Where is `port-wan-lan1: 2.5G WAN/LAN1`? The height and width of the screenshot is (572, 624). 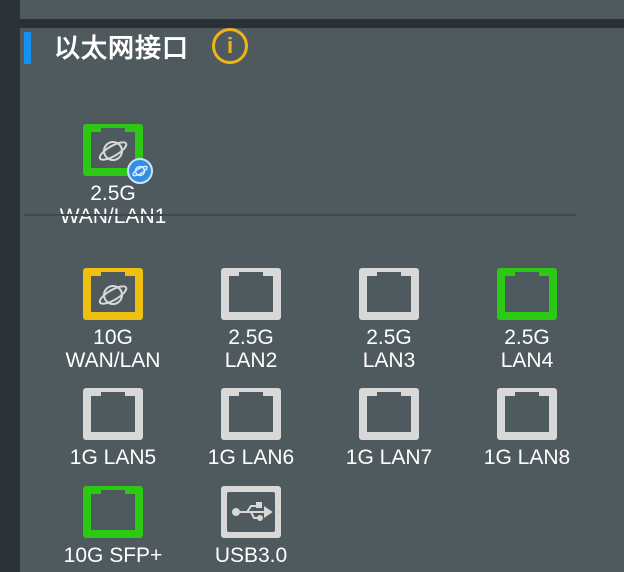
port-wan-lan1: 2.5G WAN/LAN1 is located at coordinates (113, 176).